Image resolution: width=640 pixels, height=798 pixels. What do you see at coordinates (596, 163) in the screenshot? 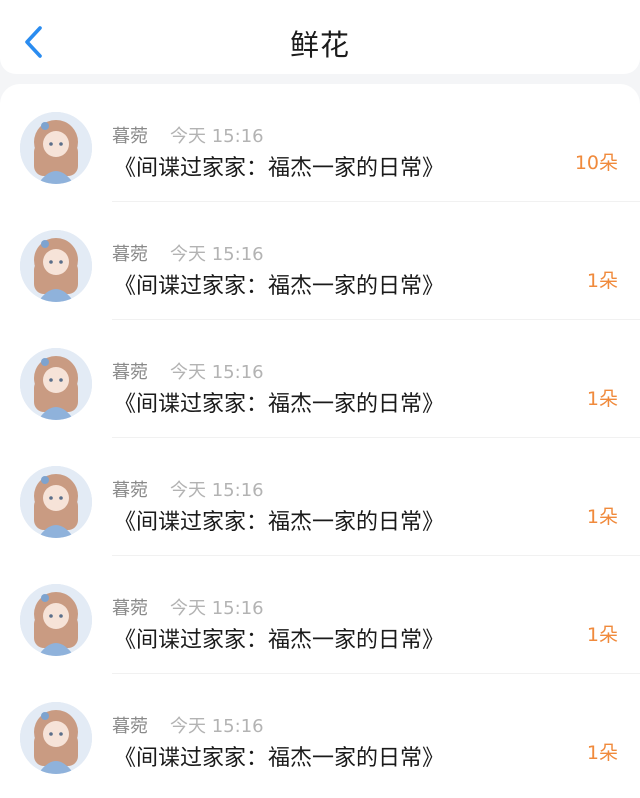
I see `flower-count: 10朵` at bounding box center [596, 163].